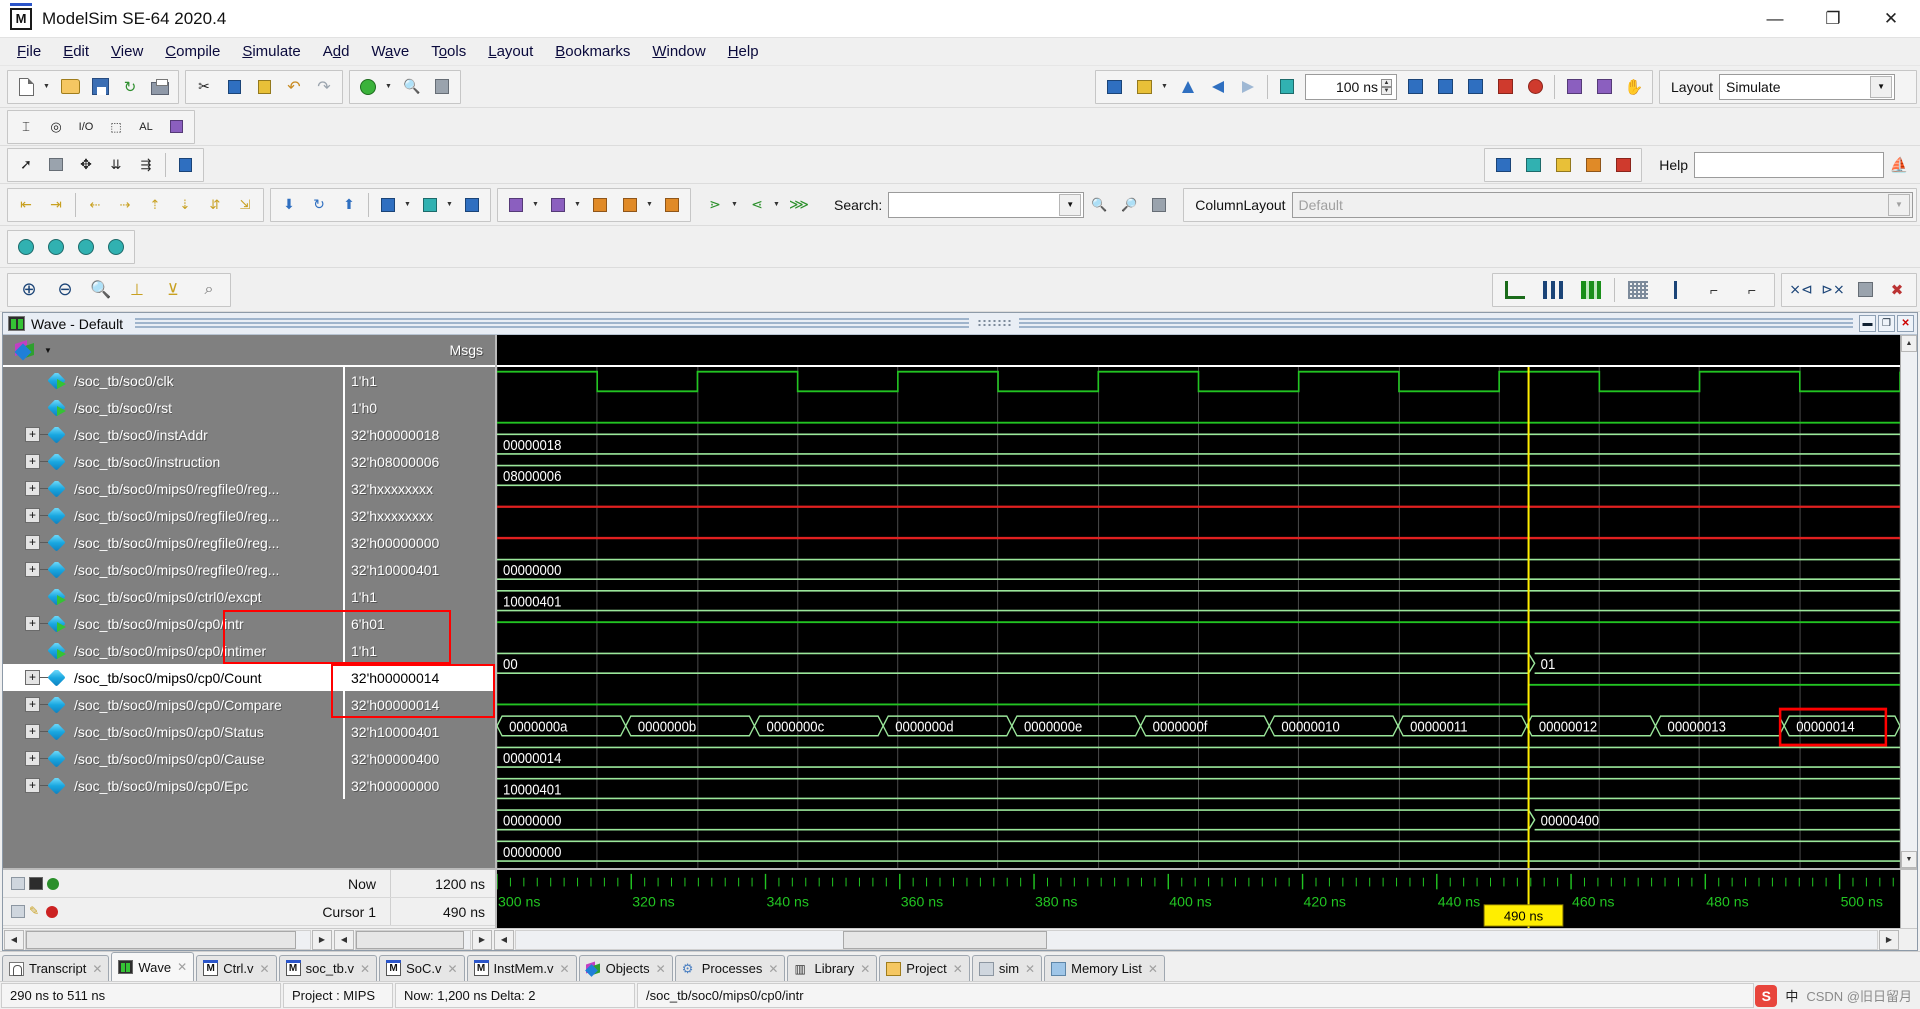 This screenshot has width=1920, height=1009. Describe the element at coordinates (264, 87) in the screenshot. I see `paste-icon` at that location.